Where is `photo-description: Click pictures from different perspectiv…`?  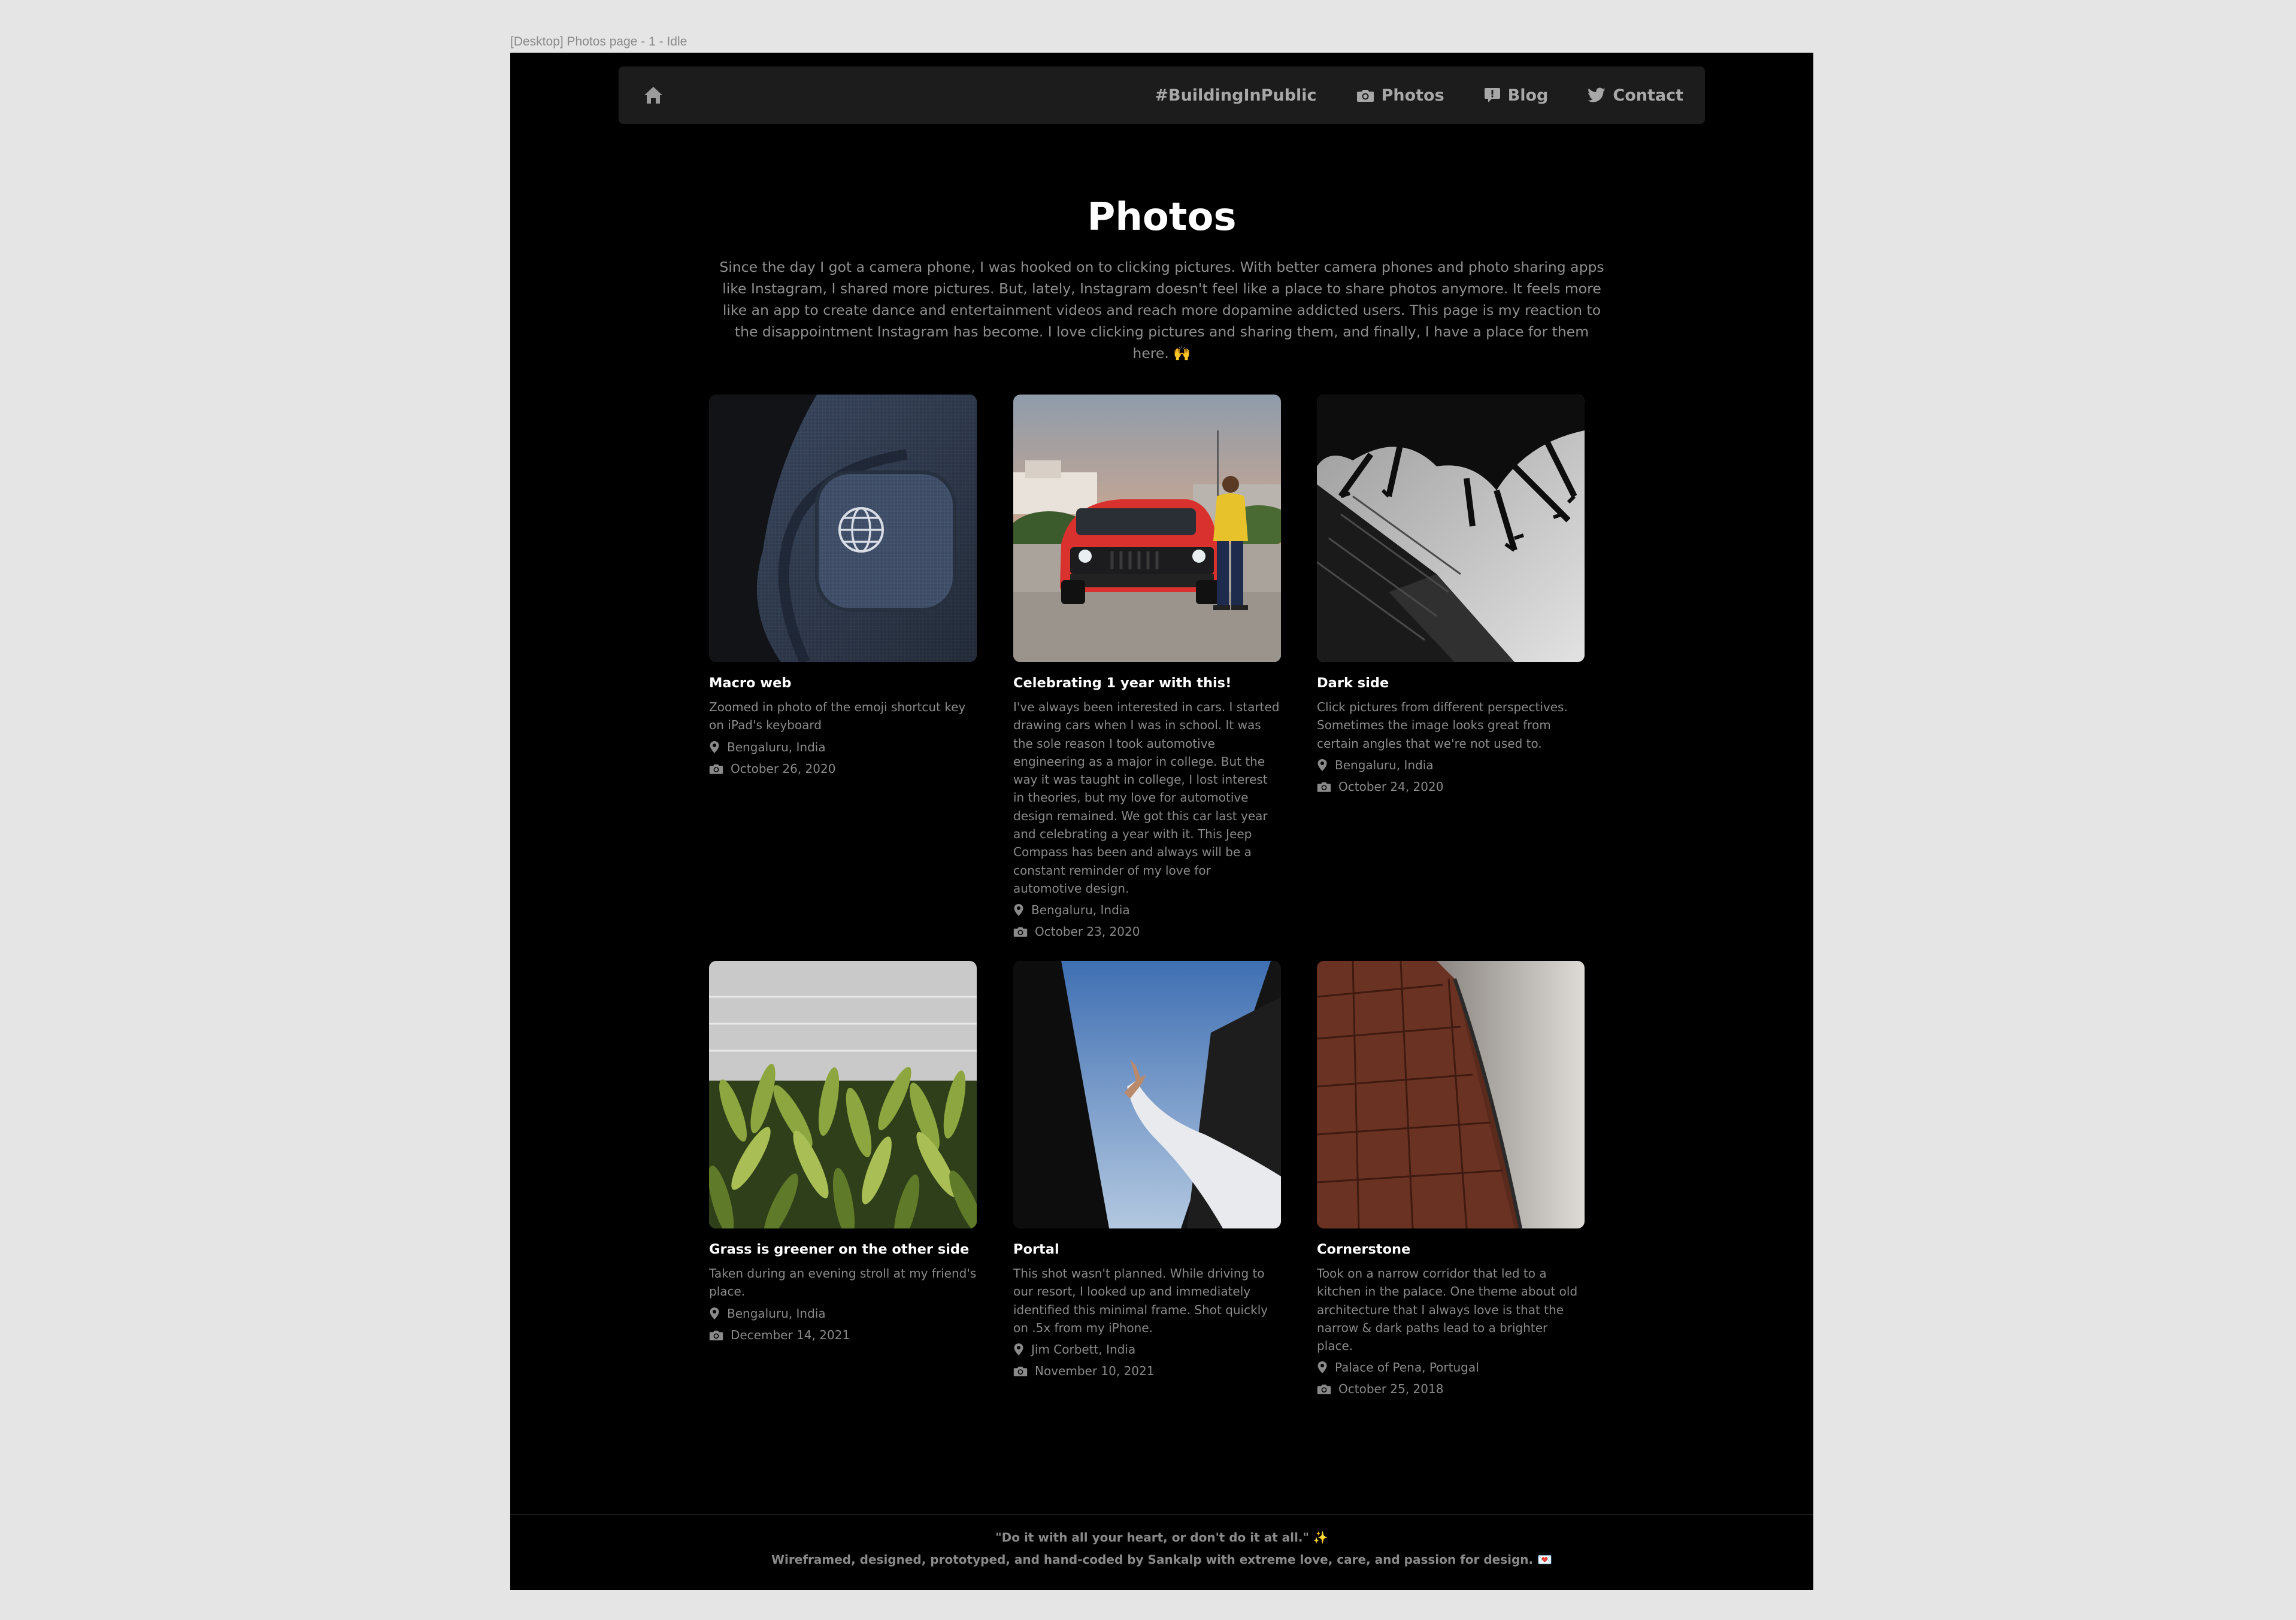
photo-description: Click pictures from different perspectiv… is located at coordinates (1442, 725).